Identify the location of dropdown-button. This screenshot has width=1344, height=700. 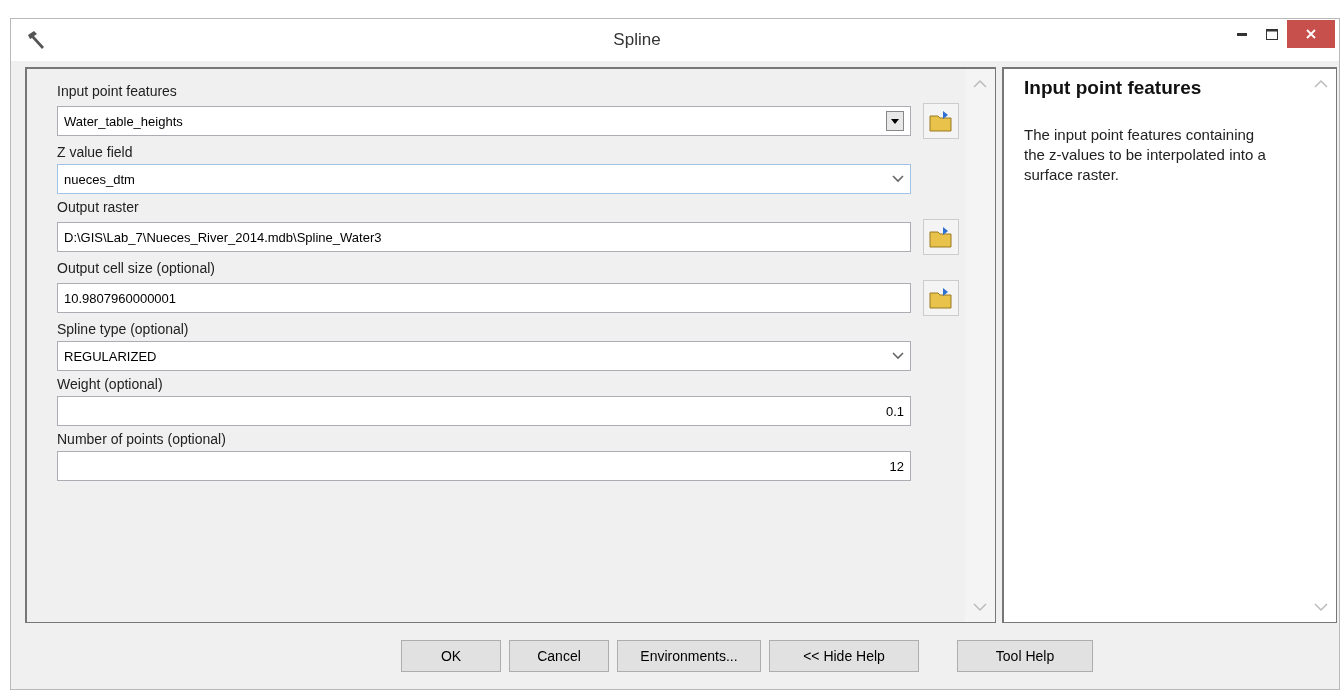
(895, 121).